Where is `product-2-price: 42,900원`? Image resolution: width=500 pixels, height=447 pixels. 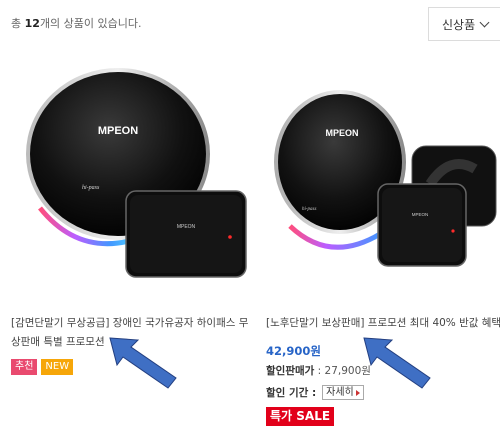 product-2-price: 42,900원 is located at coordinates (293, 351).